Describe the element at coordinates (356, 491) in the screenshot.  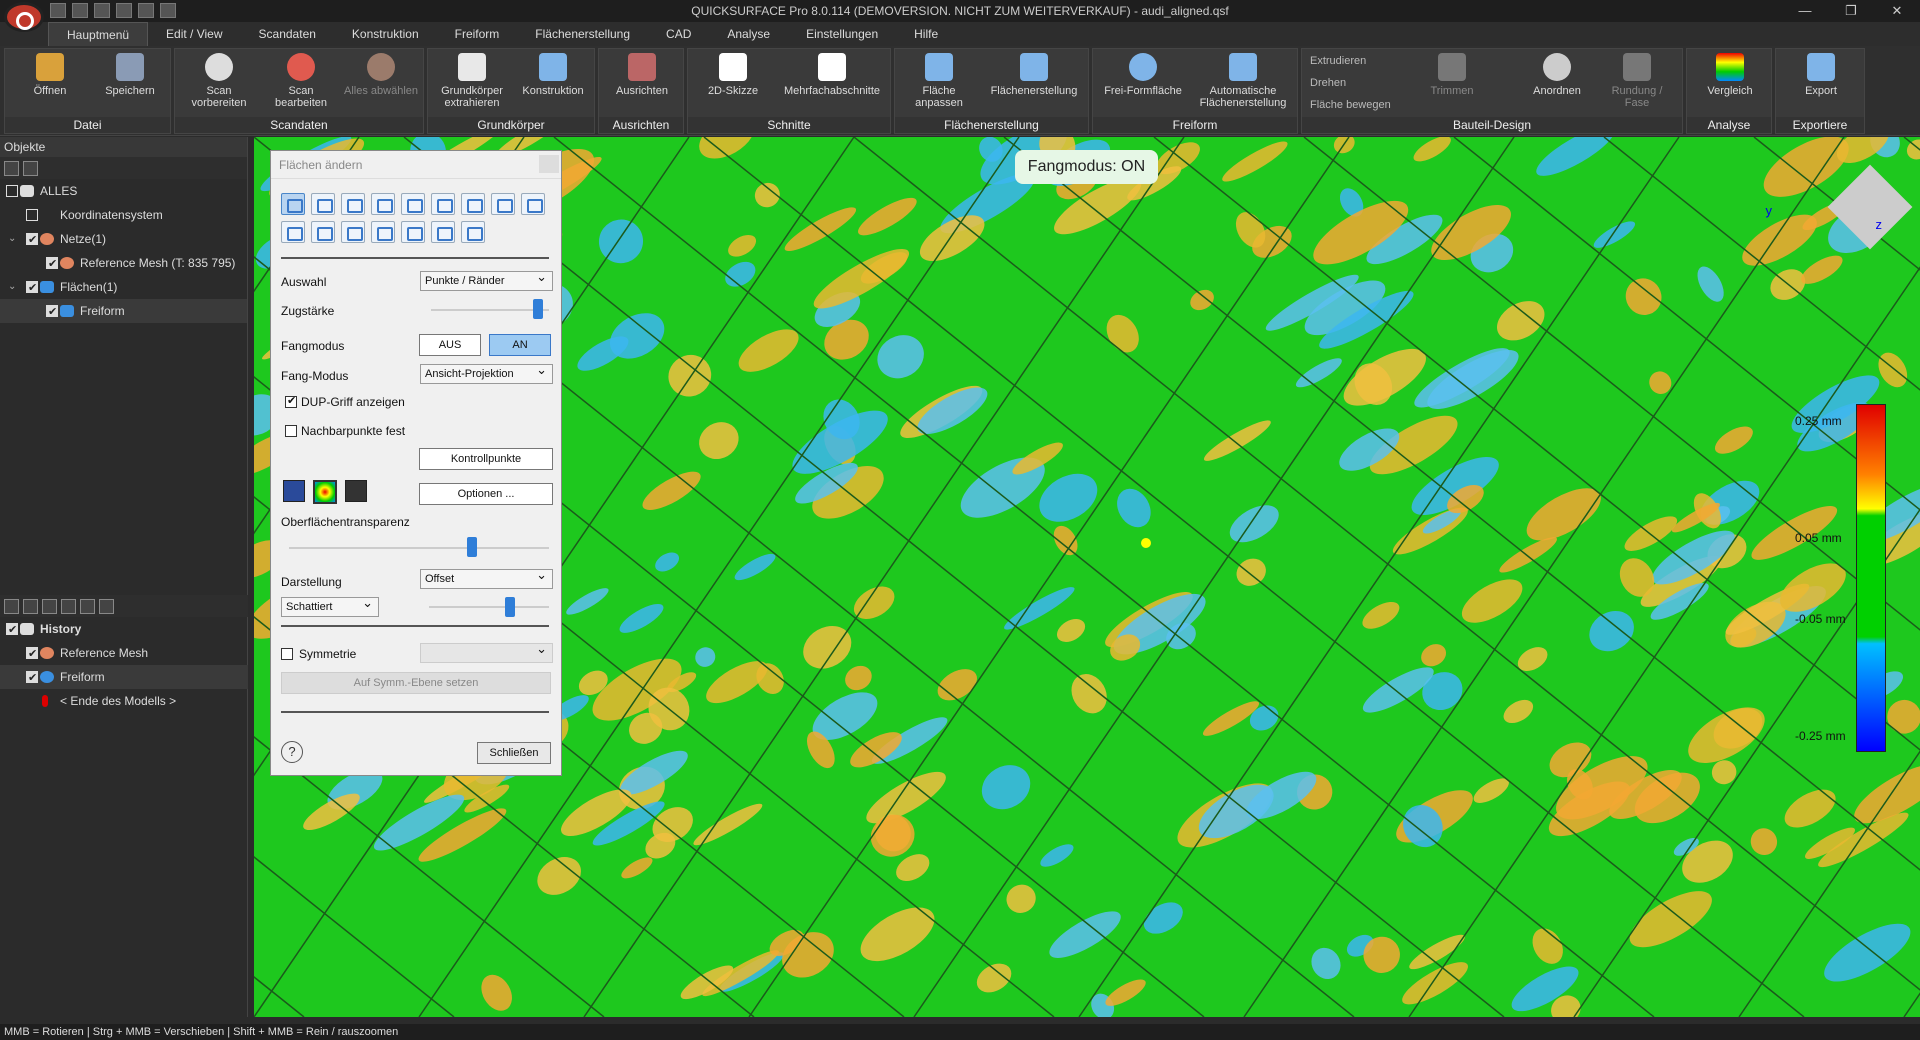
I see `display-gray-icon` at that location.